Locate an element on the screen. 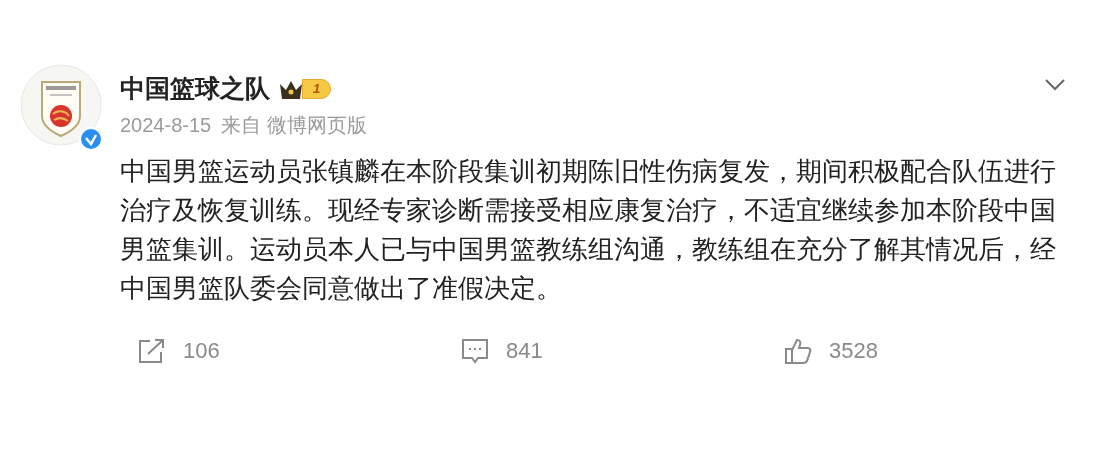  author-name: 中国篮球之队 is located at coordinates (195, 89).